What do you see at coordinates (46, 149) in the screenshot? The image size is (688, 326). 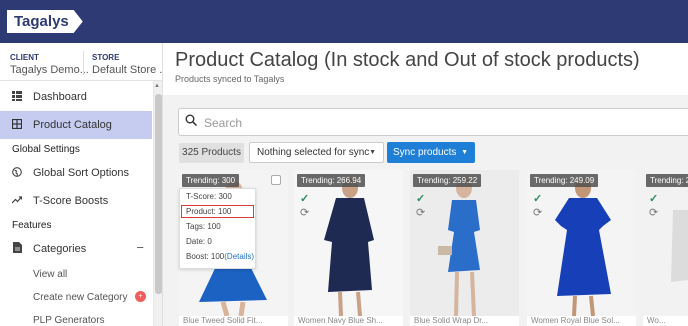 I see `section-global-settings: Global Settings` at bounding box center [46, 149].